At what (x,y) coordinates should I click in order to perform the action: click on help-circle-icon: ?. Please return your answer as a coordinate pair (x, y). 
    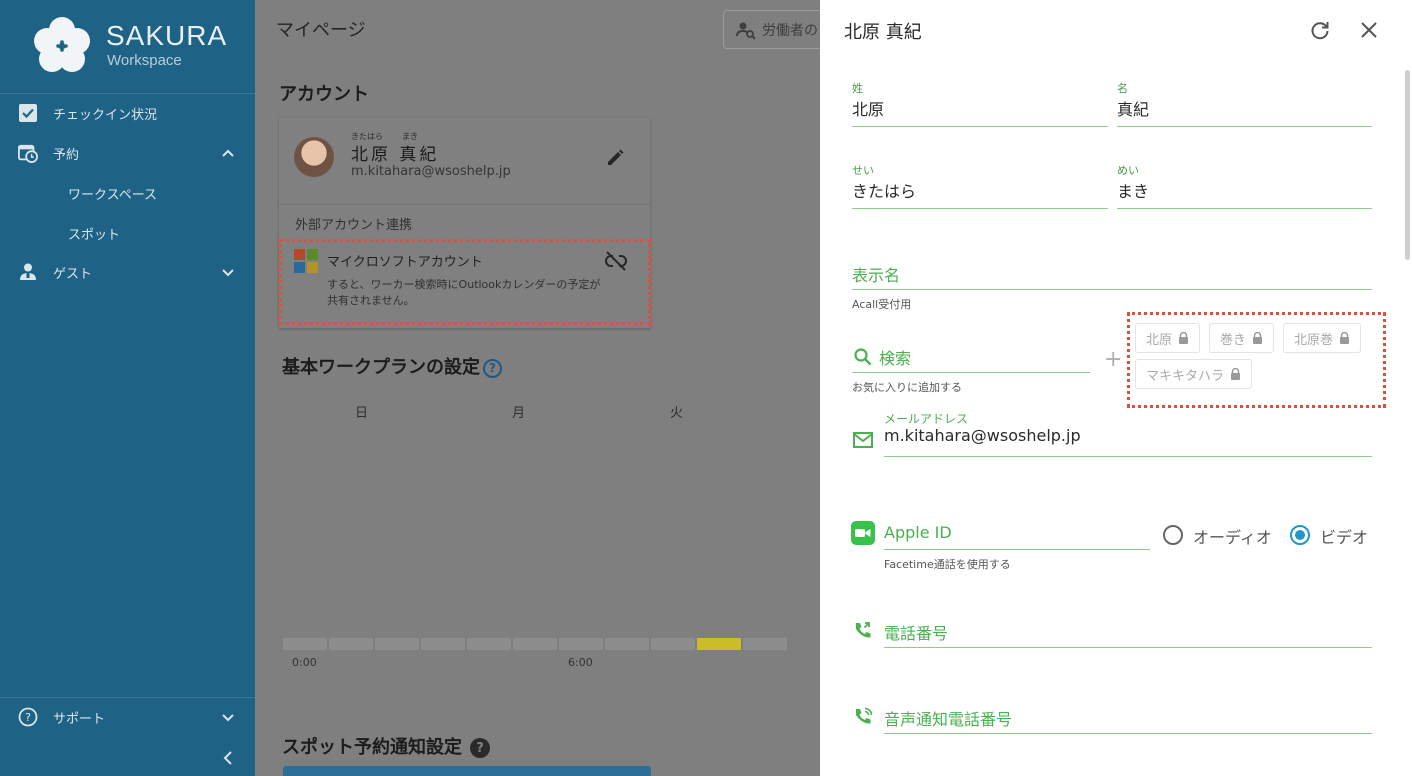
    Looking at the image, I should click on (28, 717).